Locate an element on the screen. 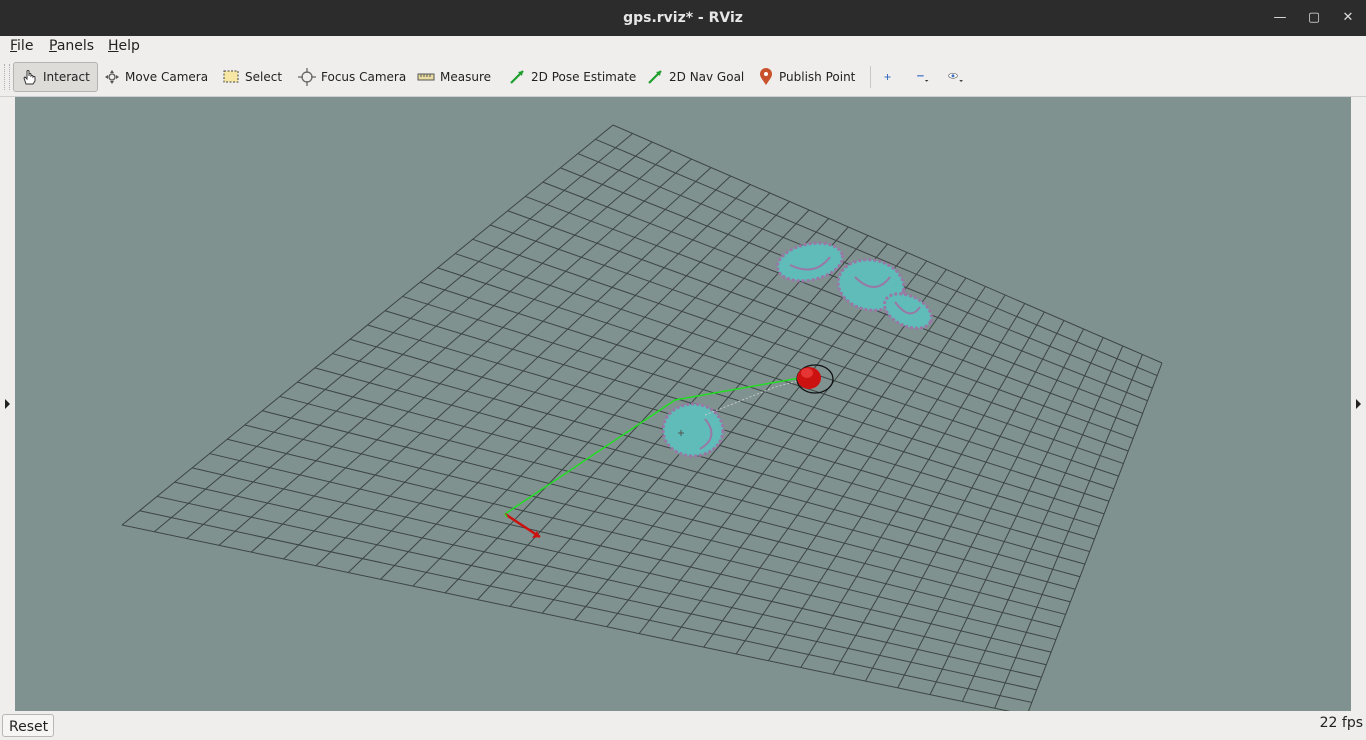 The image size is (1366, 740). close-icon: ✕ is located at coordinates (1348, 18).